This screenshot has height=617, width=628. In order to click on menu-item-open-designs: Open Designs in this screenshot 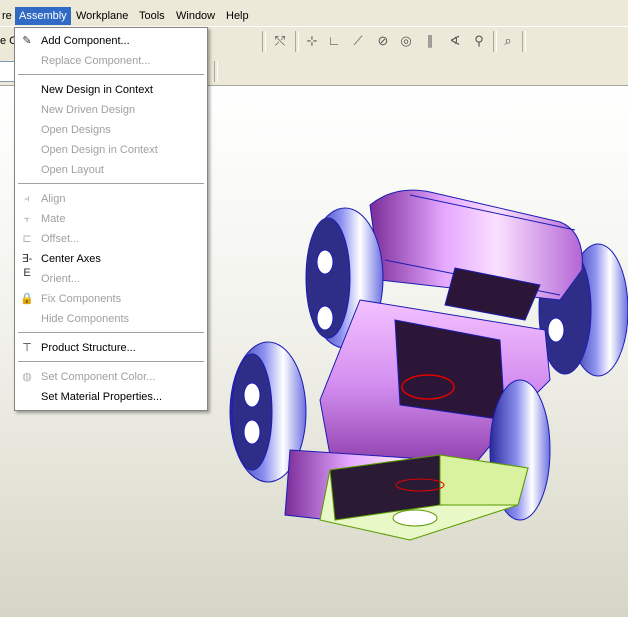, I will do `click(111, 130)`.